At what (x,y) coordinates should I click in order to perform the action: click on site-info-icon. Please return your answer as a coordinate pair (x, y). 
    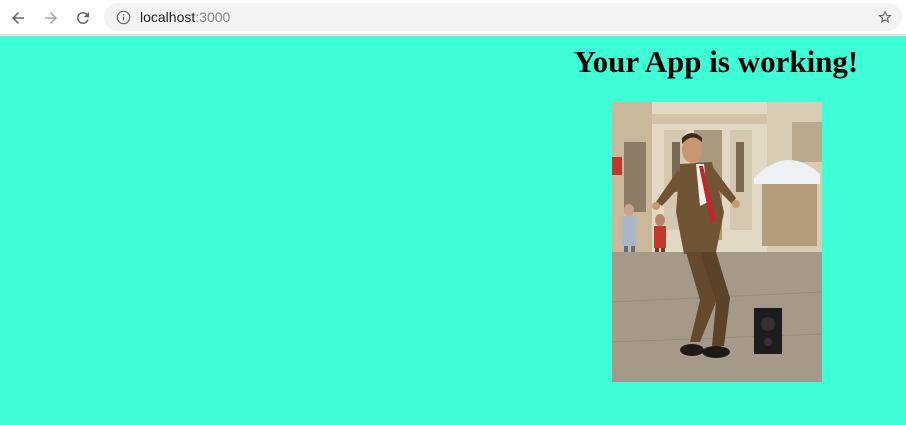
    Looking at the image, I should click on (123, 17).